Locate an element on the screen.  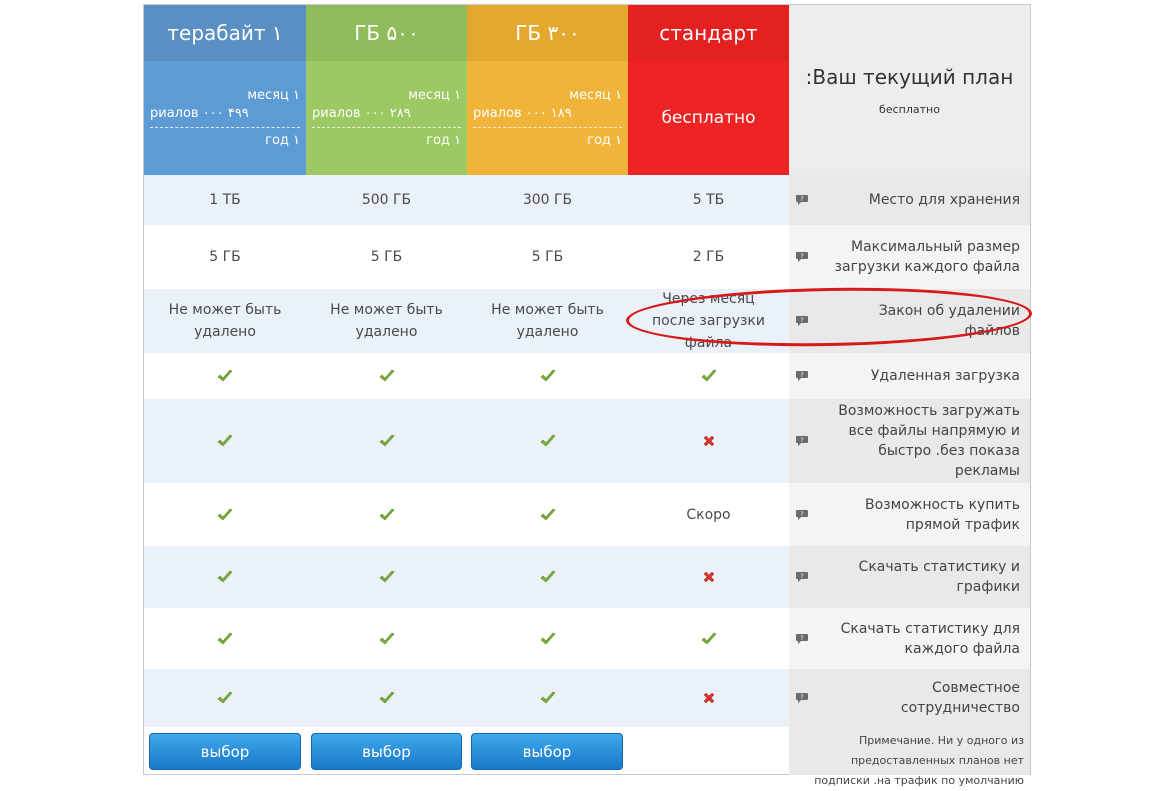
plan-name-standard: стандарт is located at coordinates (708, 33).